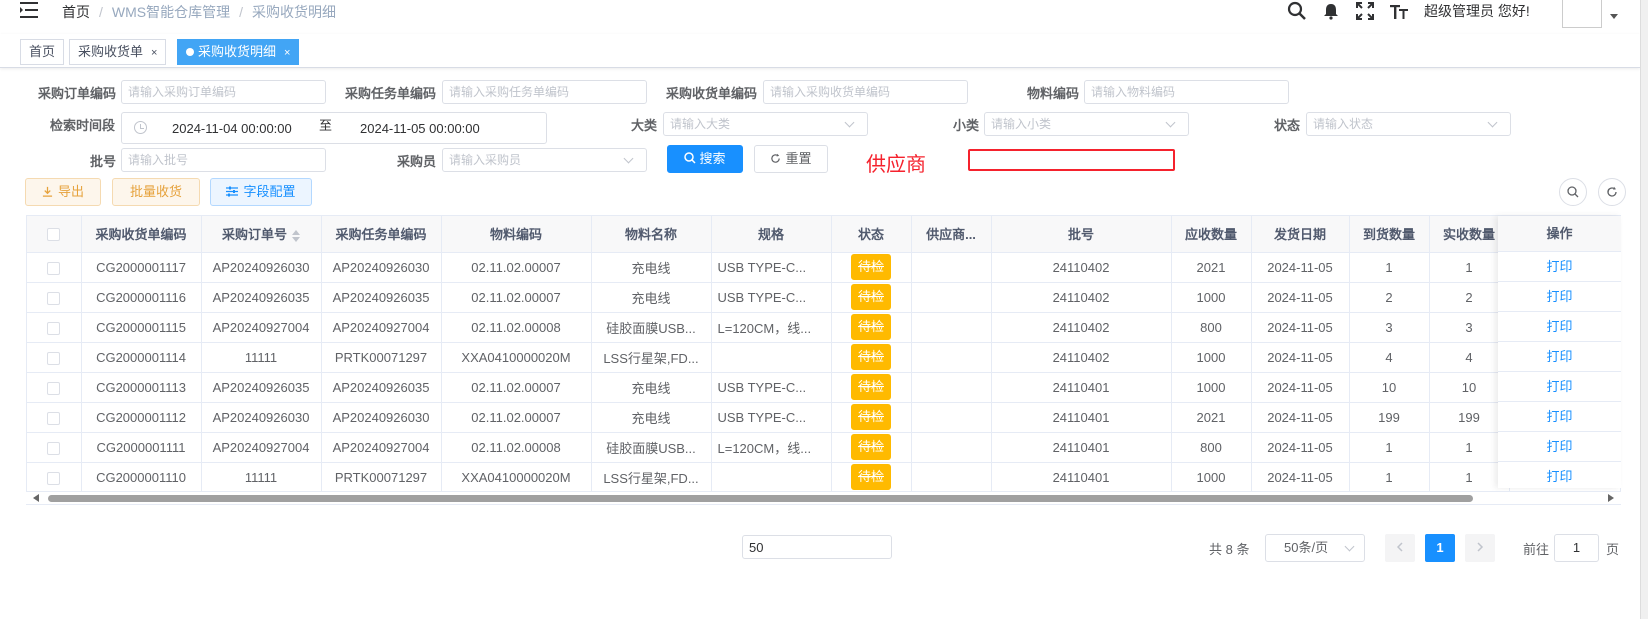  Describe the element at coordinates (1440, 548) in the screenshot. I see `page-number-button: 1` at that location.